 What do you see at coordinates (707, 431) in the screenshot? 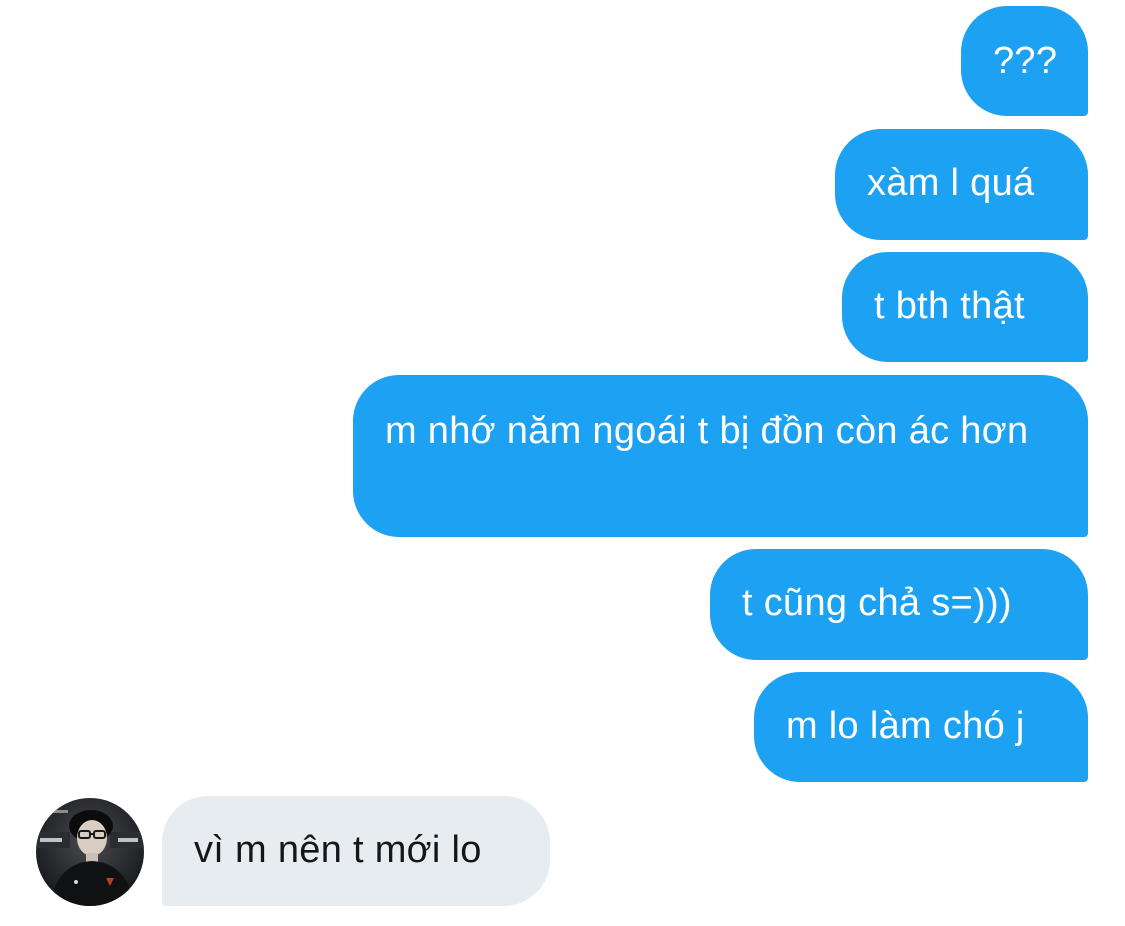
I see `message-text: m nhớ năm ngoái t bị đồn còn ác hơn` at bounding box center [707, 431].